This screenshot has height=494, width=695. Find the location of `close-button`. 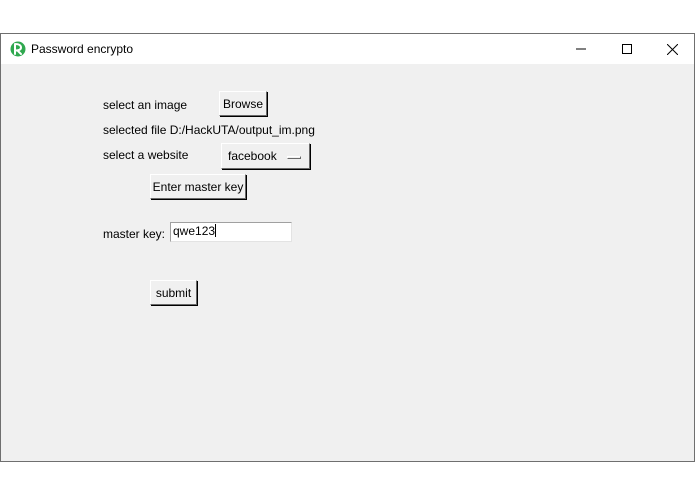

close-button is located at coordinates (672, 49).